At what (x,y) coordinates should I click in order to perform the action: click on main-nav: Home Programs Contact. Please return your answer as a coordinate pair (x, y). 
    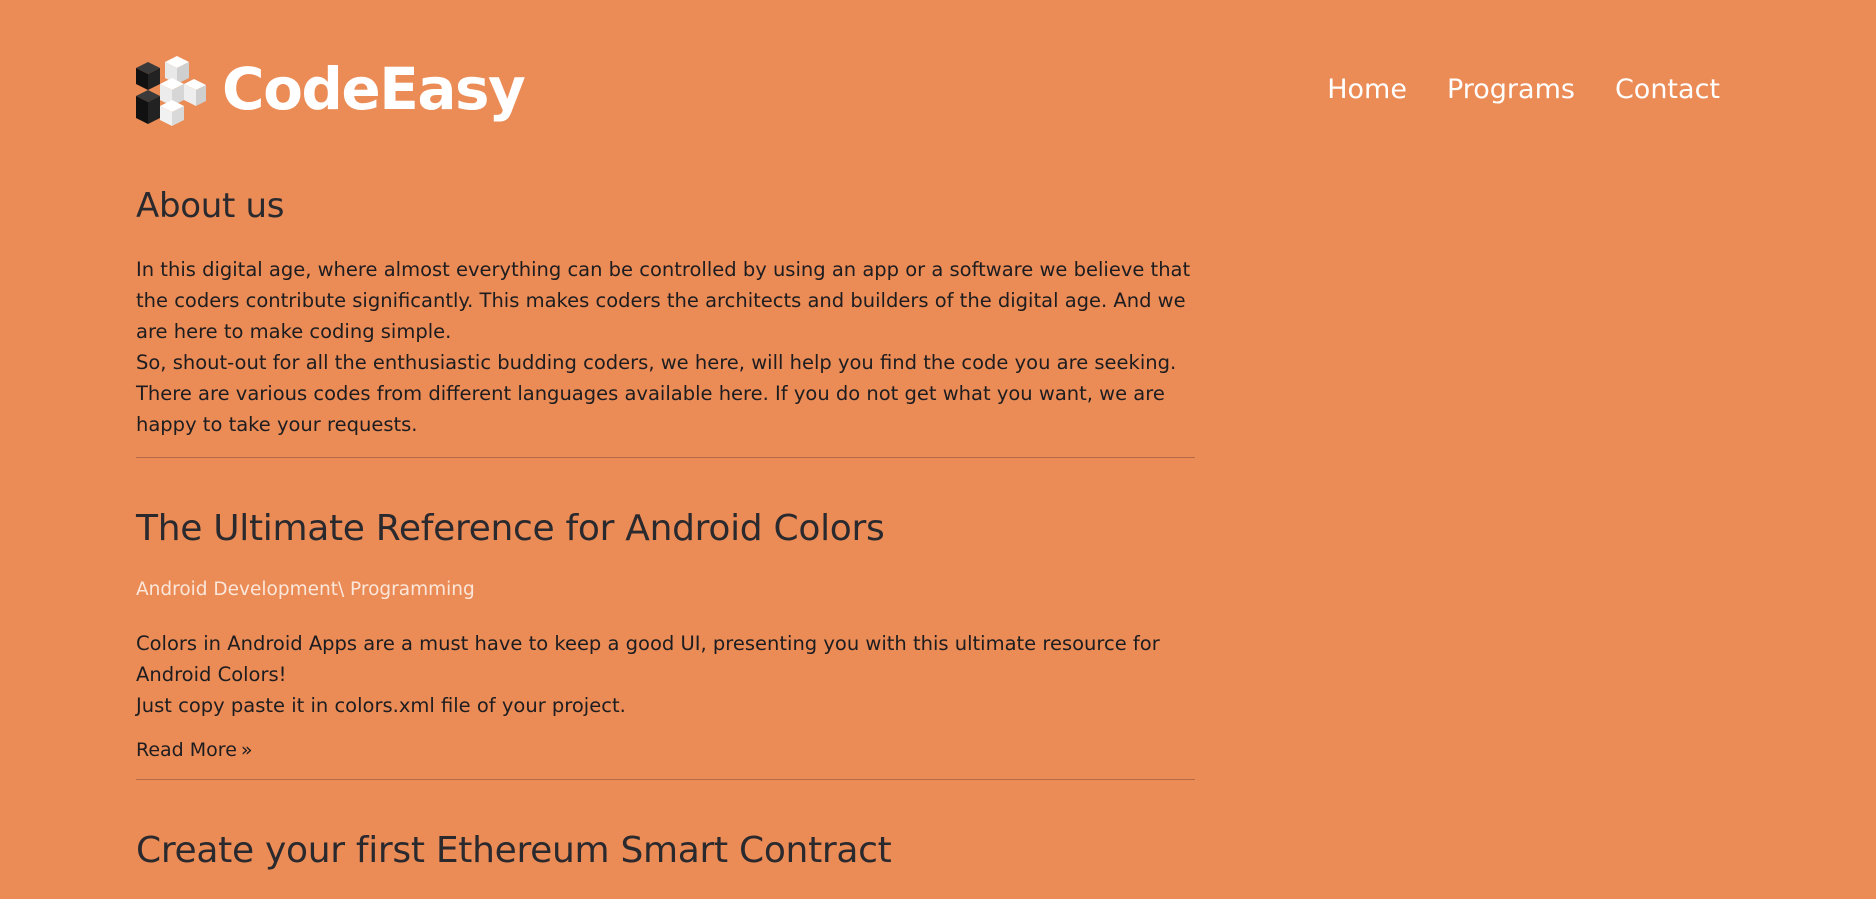
    Looking at the image, I should click on (1503, 90).